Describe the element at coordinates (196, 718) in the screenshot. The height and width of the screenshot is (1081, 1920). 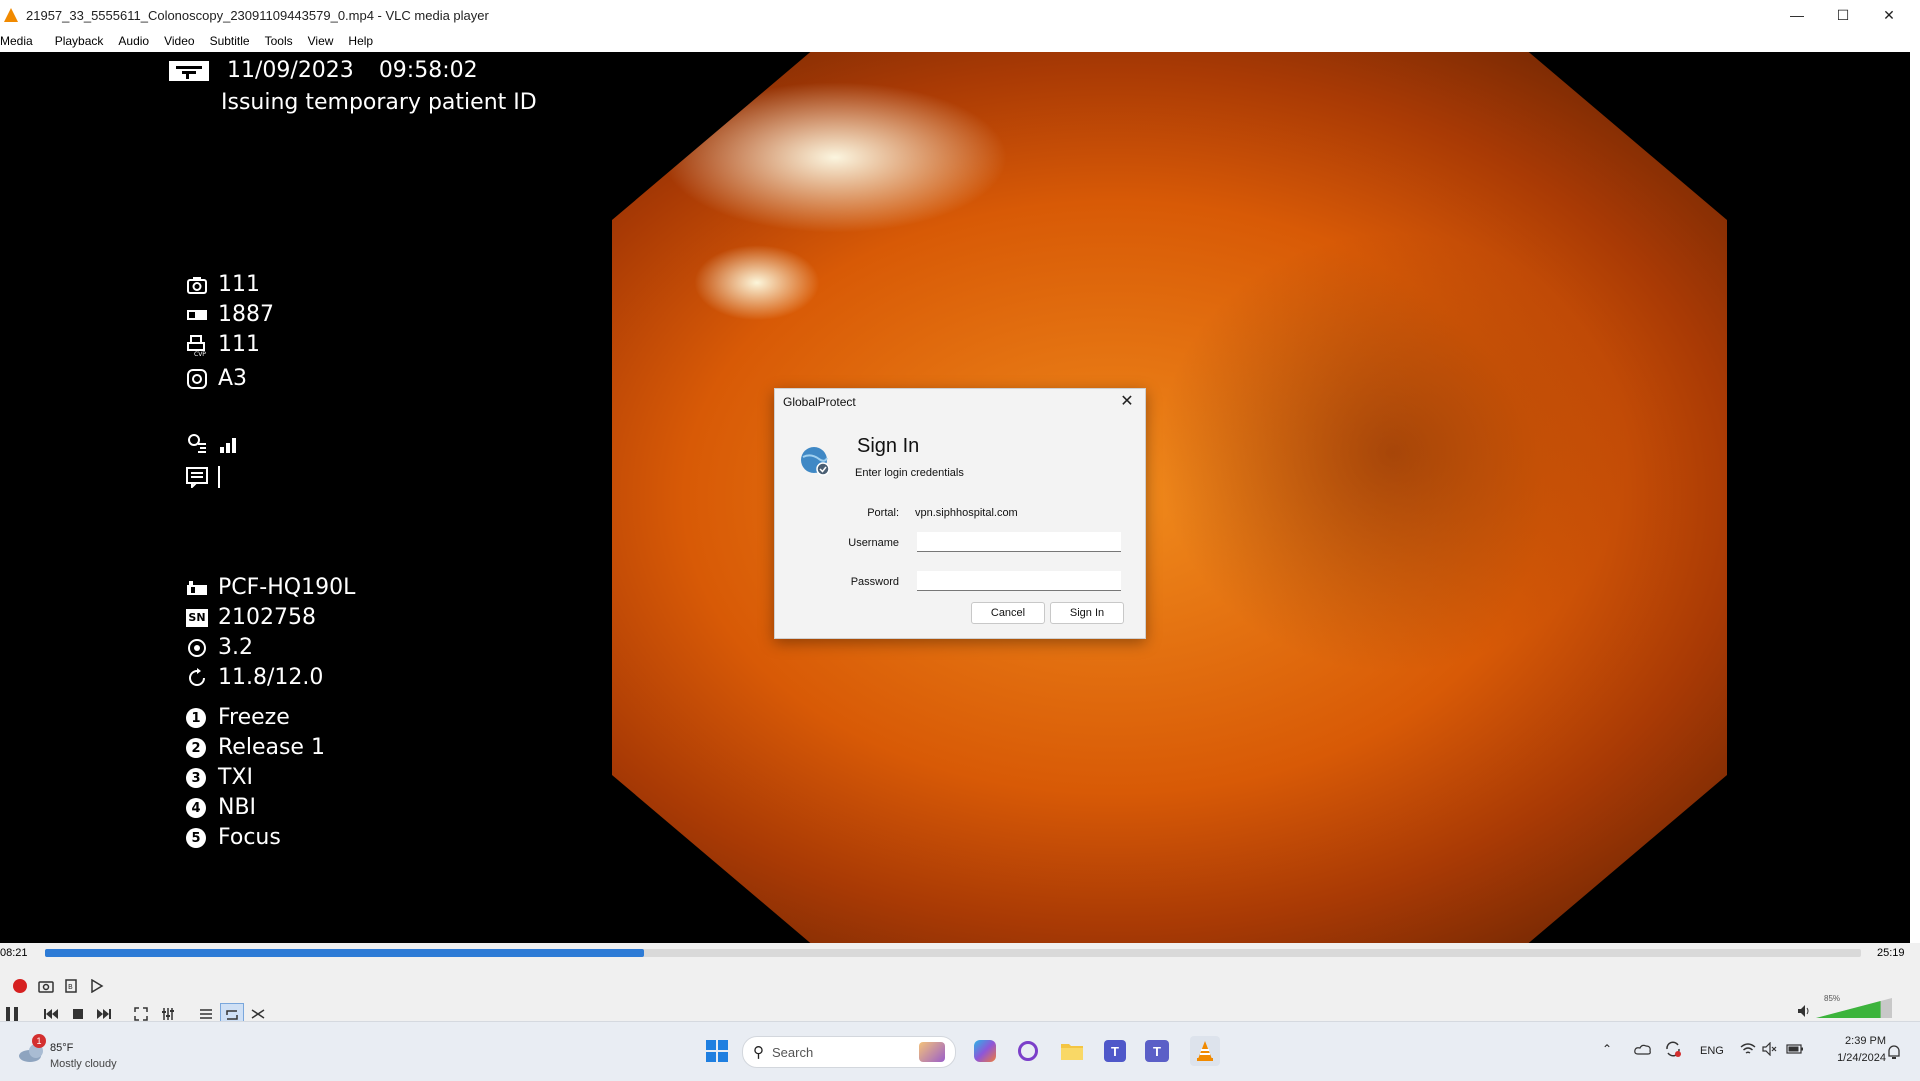
I see `number-badge: 1` at that location.